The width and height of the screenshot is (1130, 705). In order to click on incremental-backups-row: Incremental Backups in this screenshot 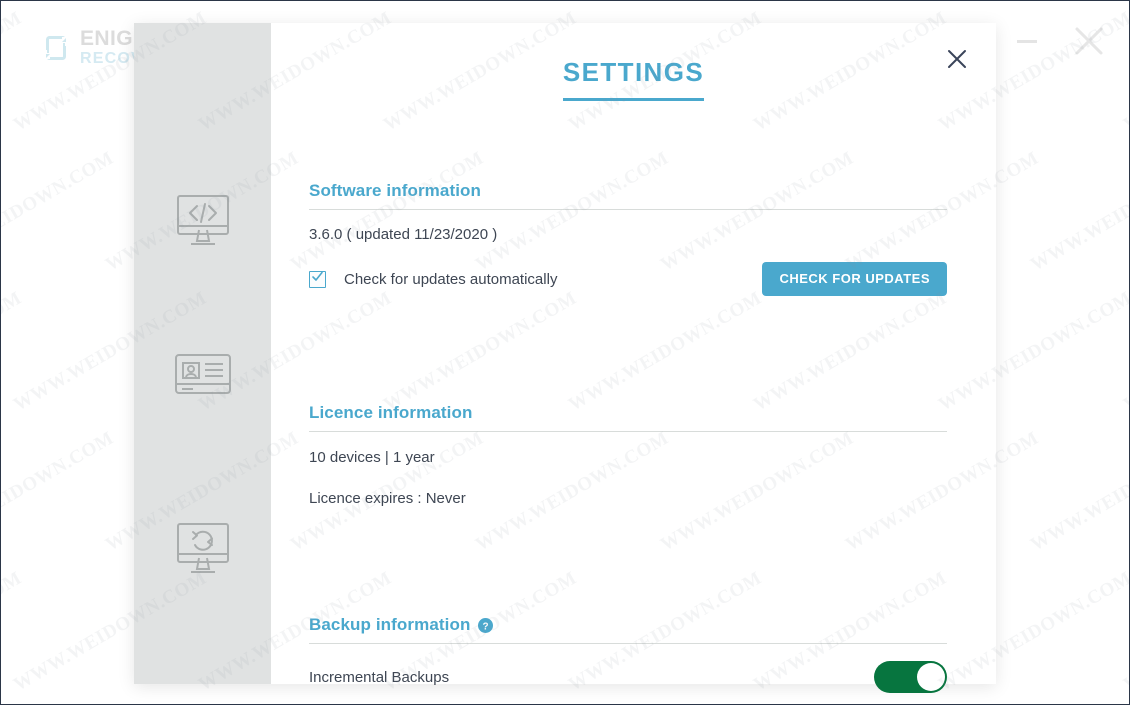, I will do `click(628, 677)`.